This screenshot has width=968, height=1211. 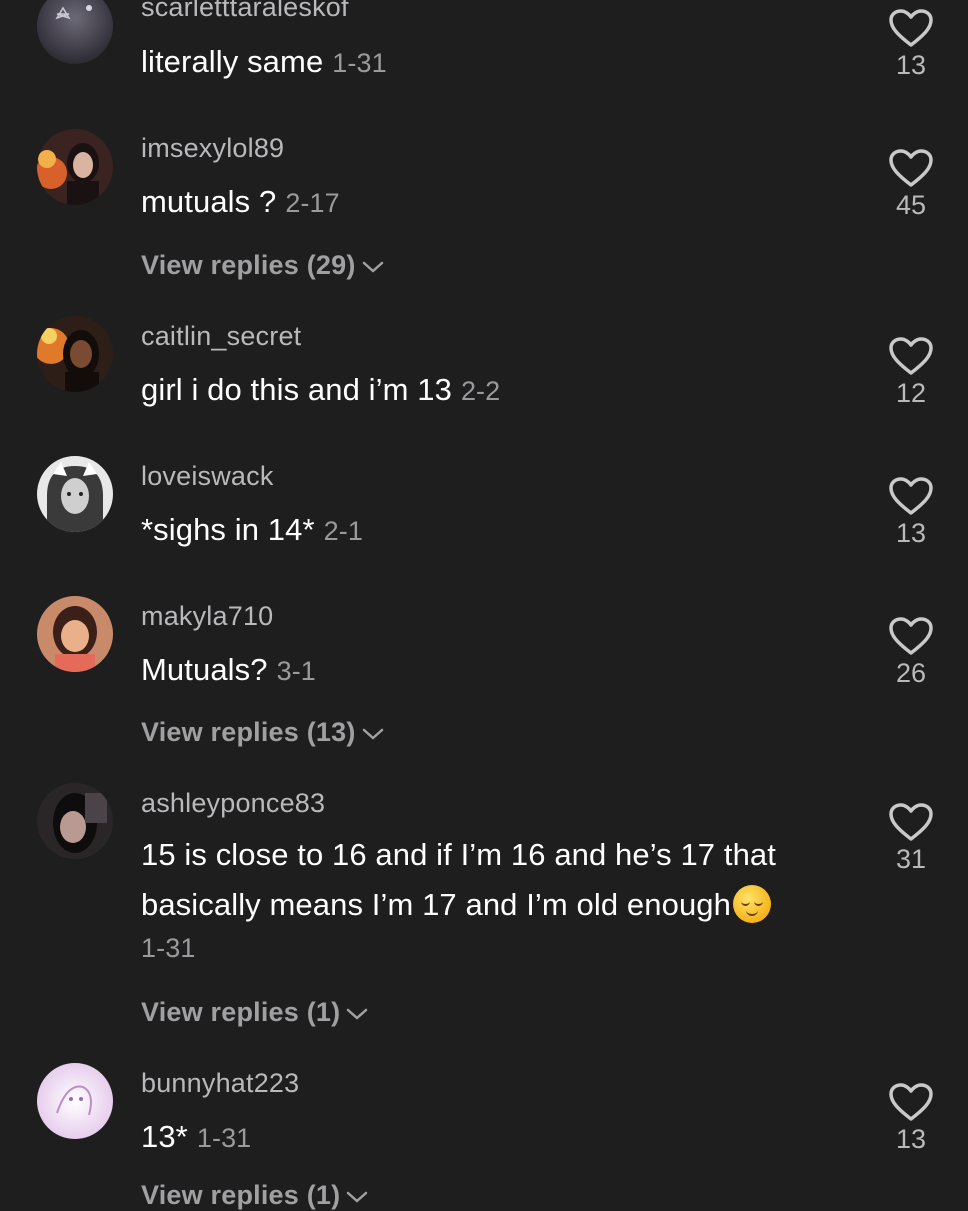 I want to click on comment-body: *sighs in 14*, so click(x=228, y=529).